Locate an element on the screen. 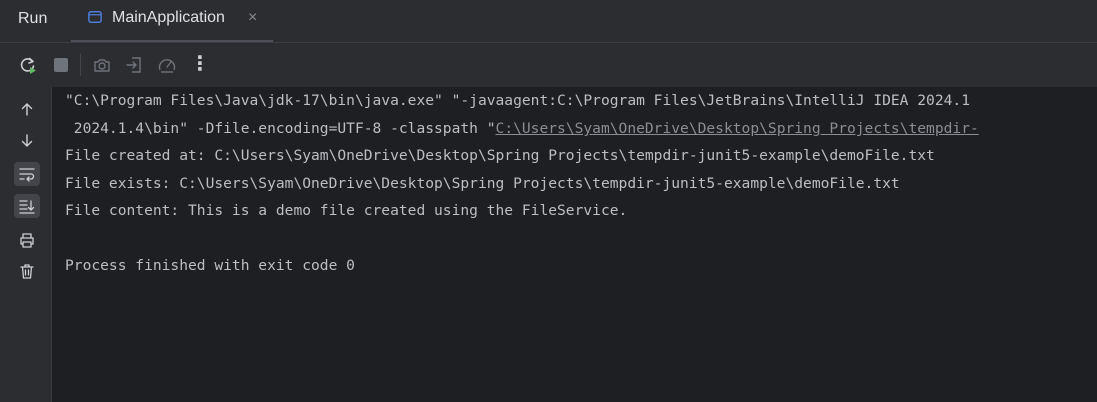 Image resolution: width=1097 pixels, height=402 pixels. tab-main-application: MainApplication × is located at coordinates (172, 21).